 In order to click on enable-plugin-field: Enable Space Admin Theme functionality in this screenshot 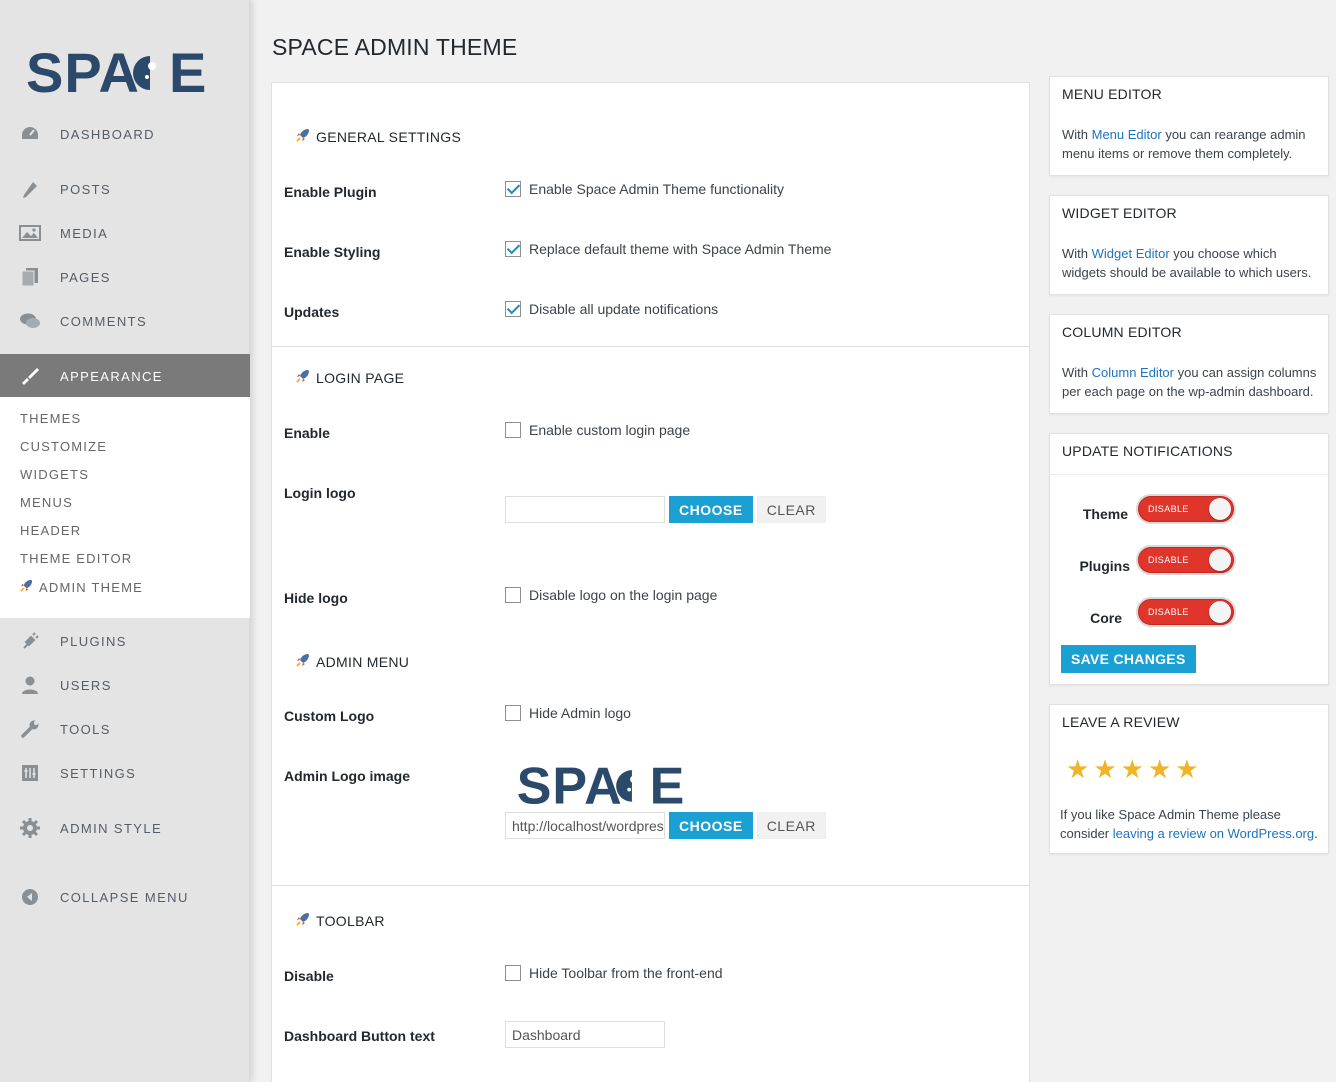, I will do `click(644, 189)`.